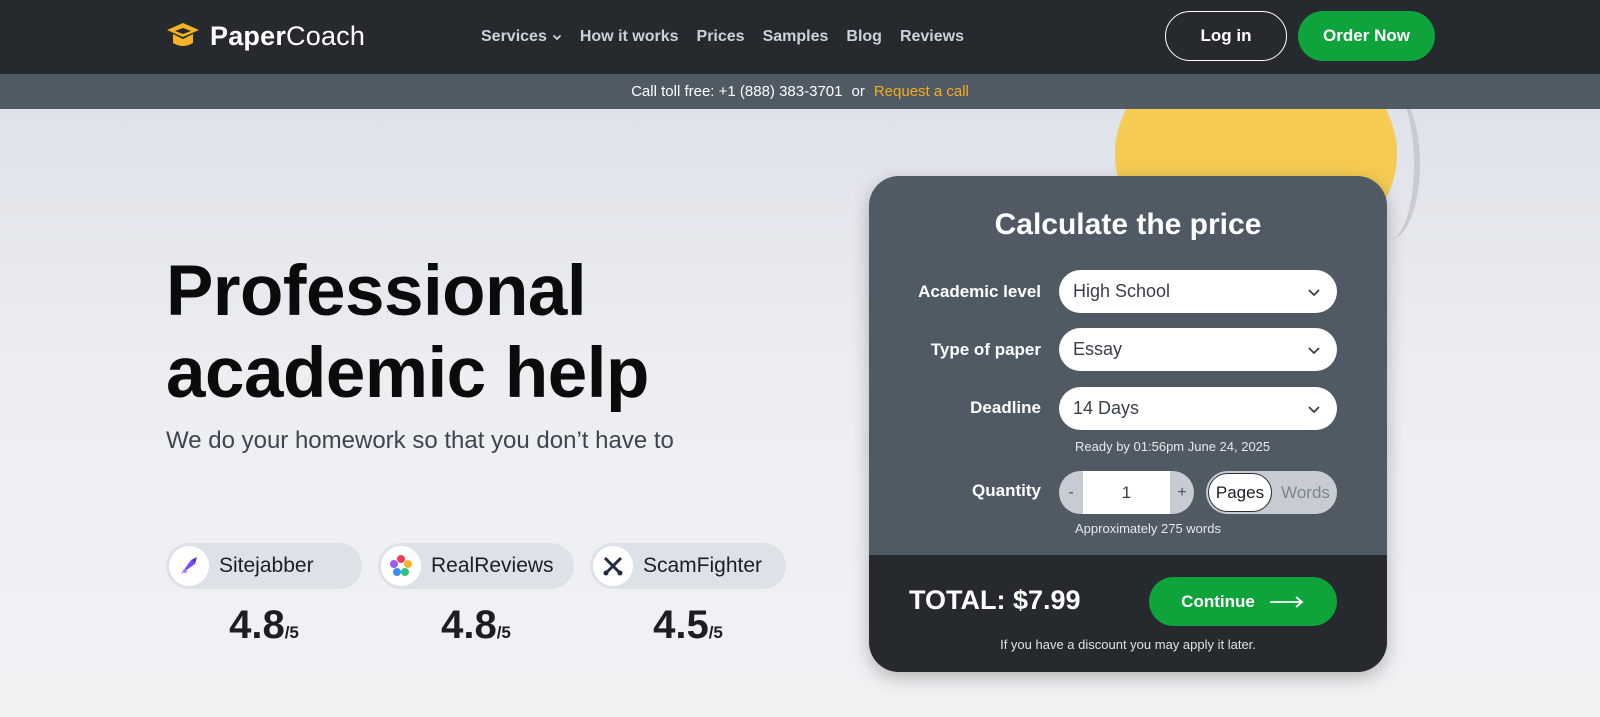 The height and width of the screenshot is (717, 1600). I want to click on decrement-button: -, so click(1071, 492).